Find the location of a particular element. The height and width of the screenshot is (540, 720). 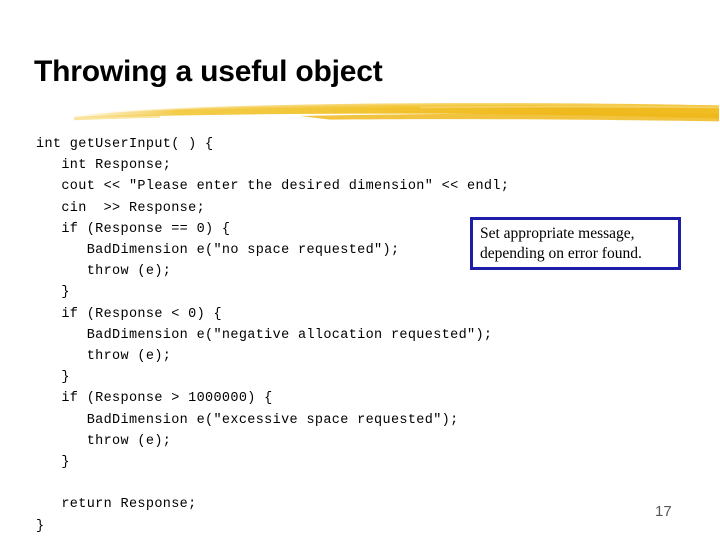

brush-stroke-divider-icon is located at coordinates (360, 112).